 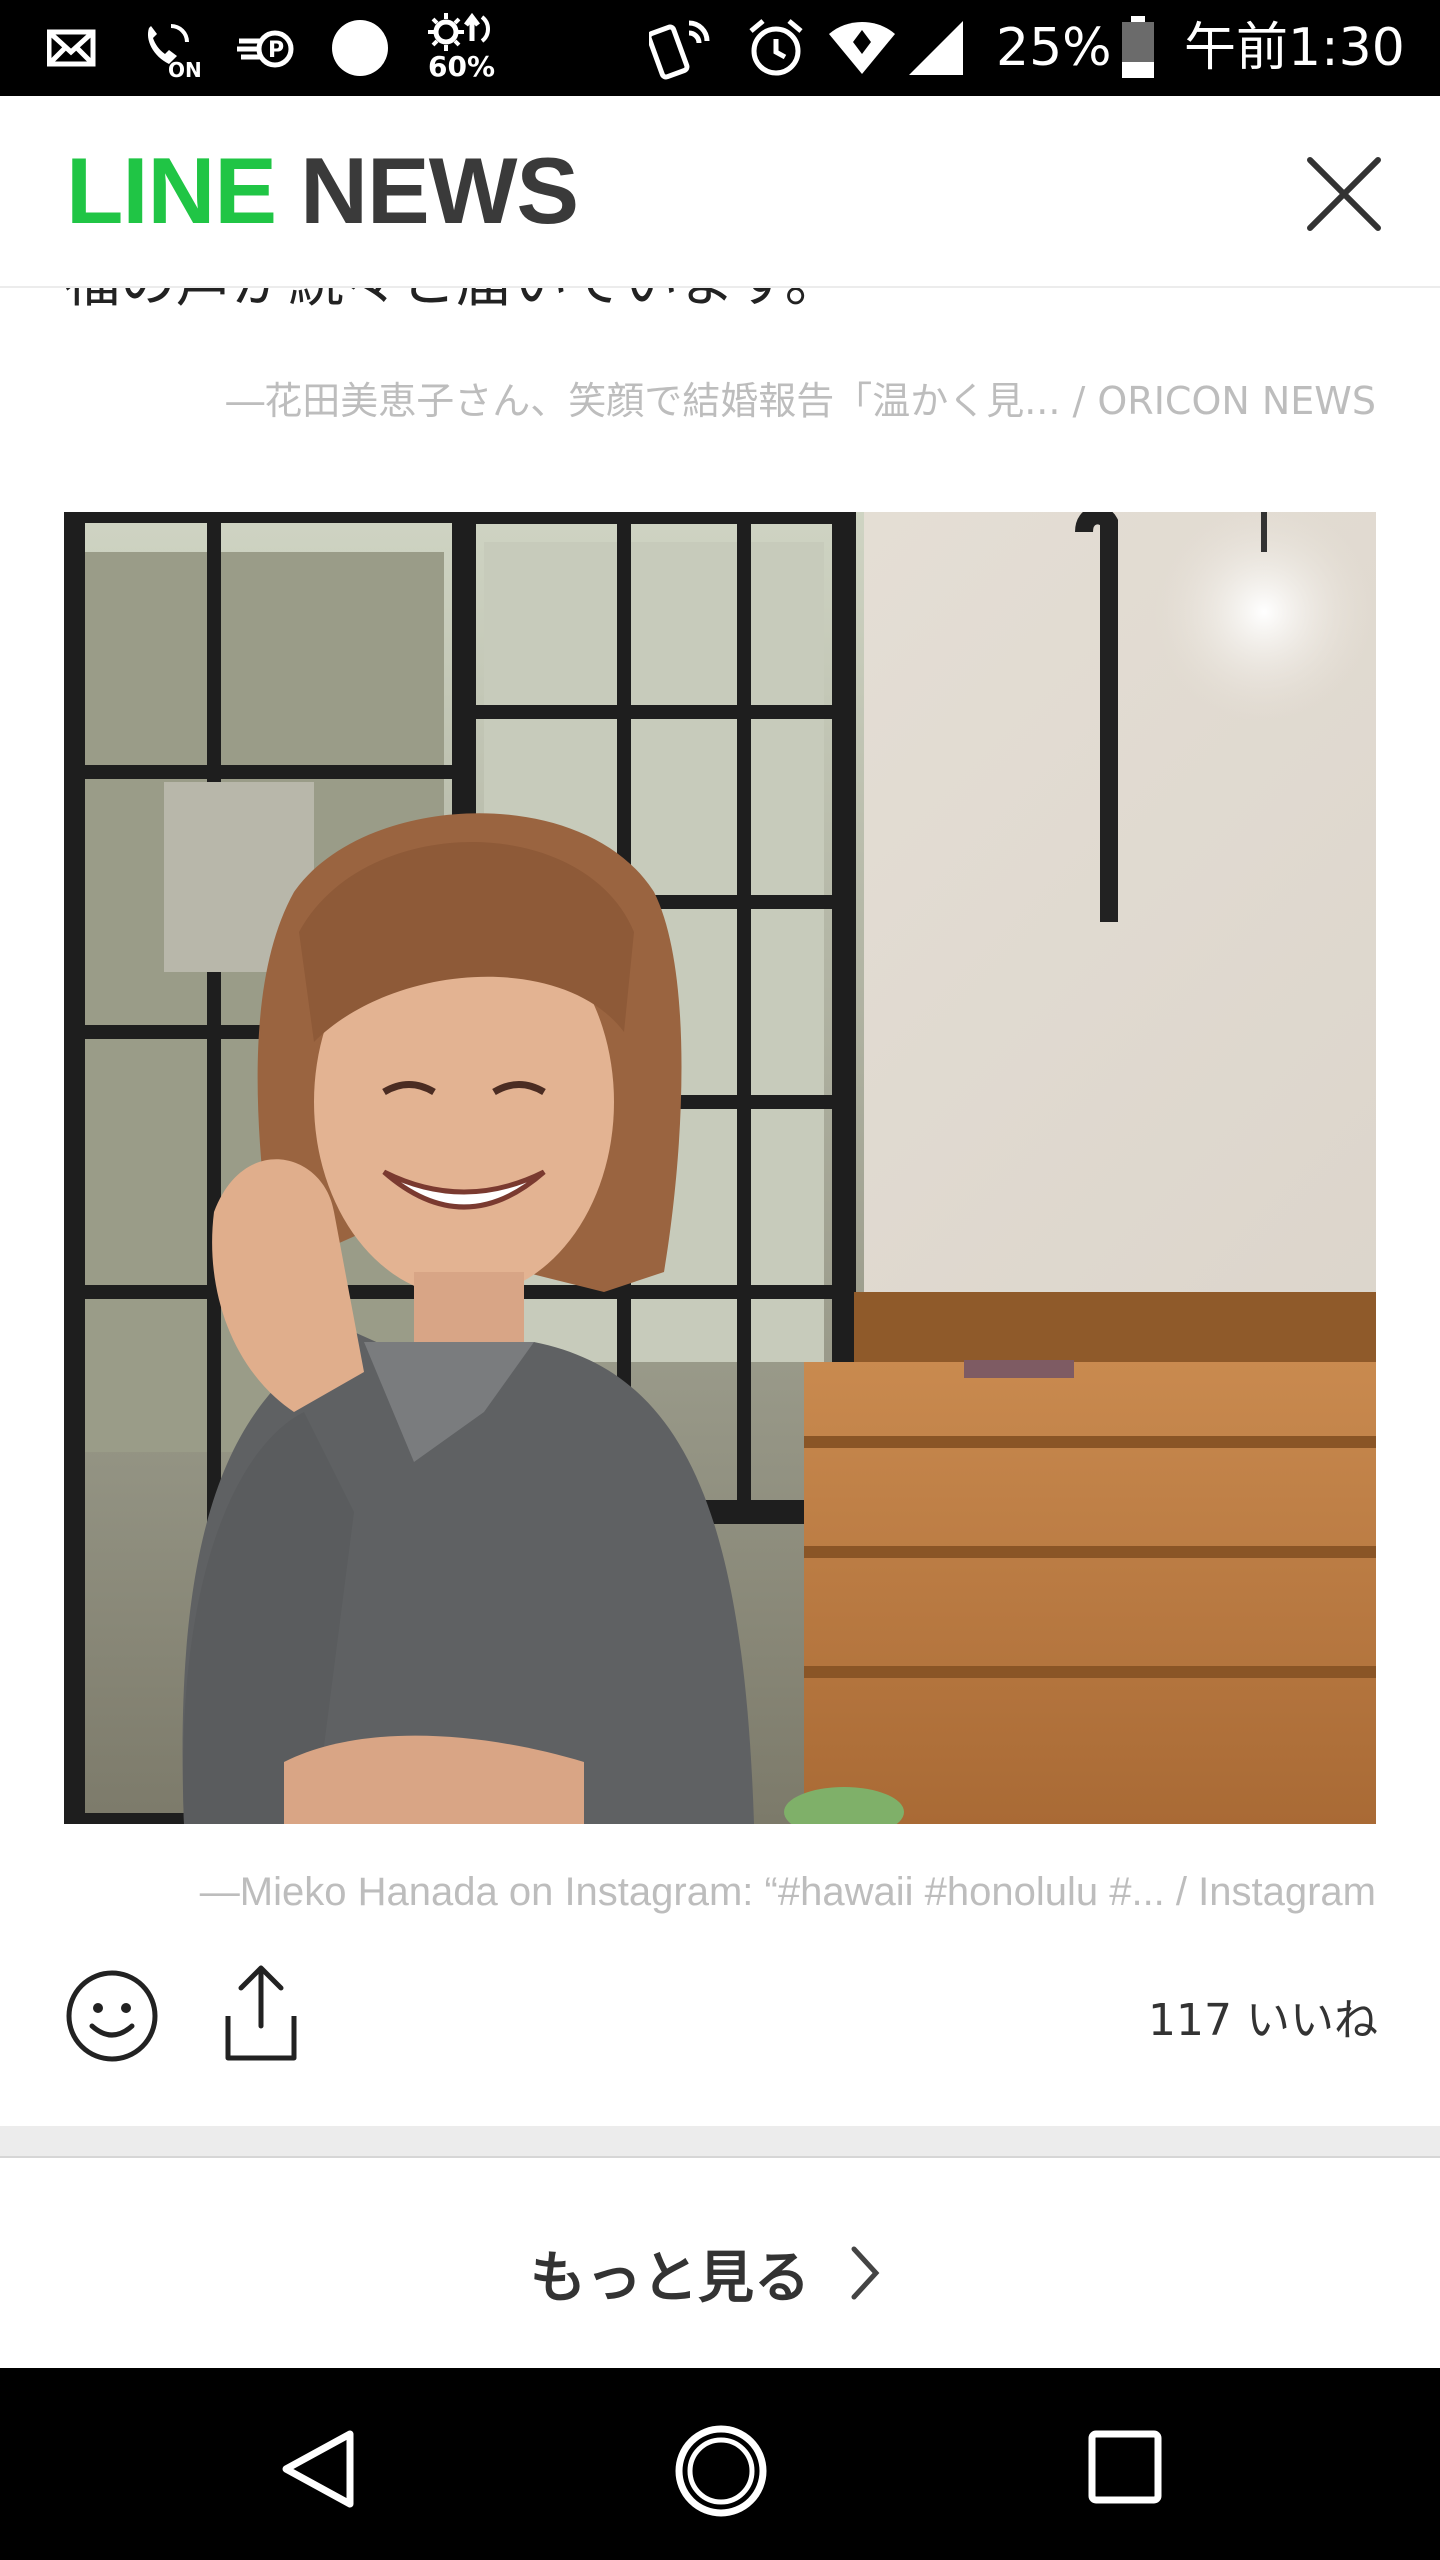 I want to click on article-actions: 117 いいね, so click(x=720, y=2026).